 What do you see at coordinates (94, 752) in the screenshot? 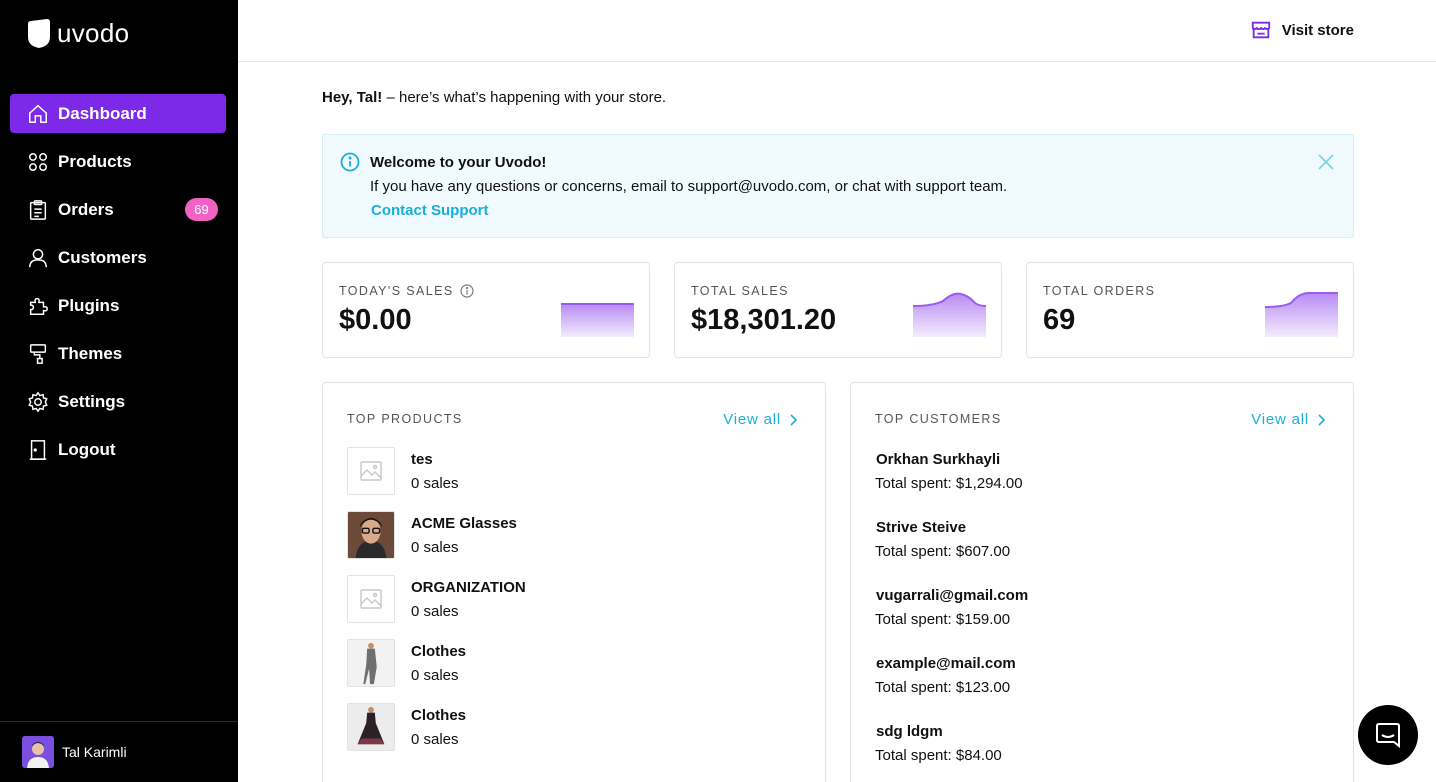
I see `user-name: Tal Karimli` at bounding box center [94, 752].